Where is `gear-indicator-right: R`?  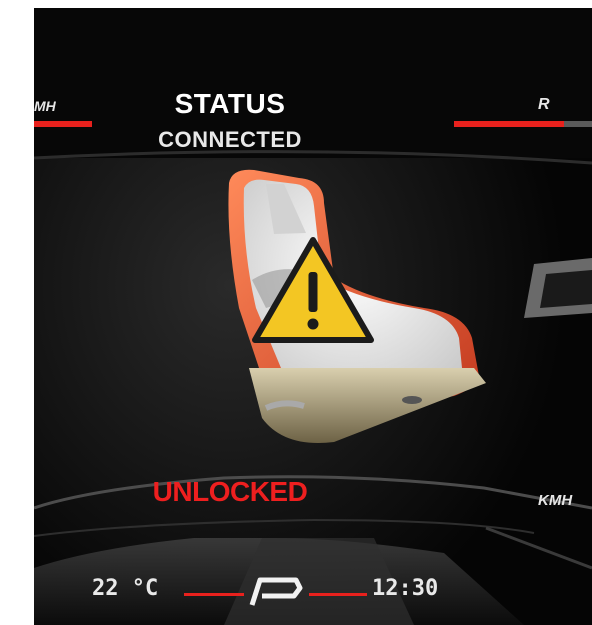 gear-indicator-right: R is located at coordinates (544, 104).